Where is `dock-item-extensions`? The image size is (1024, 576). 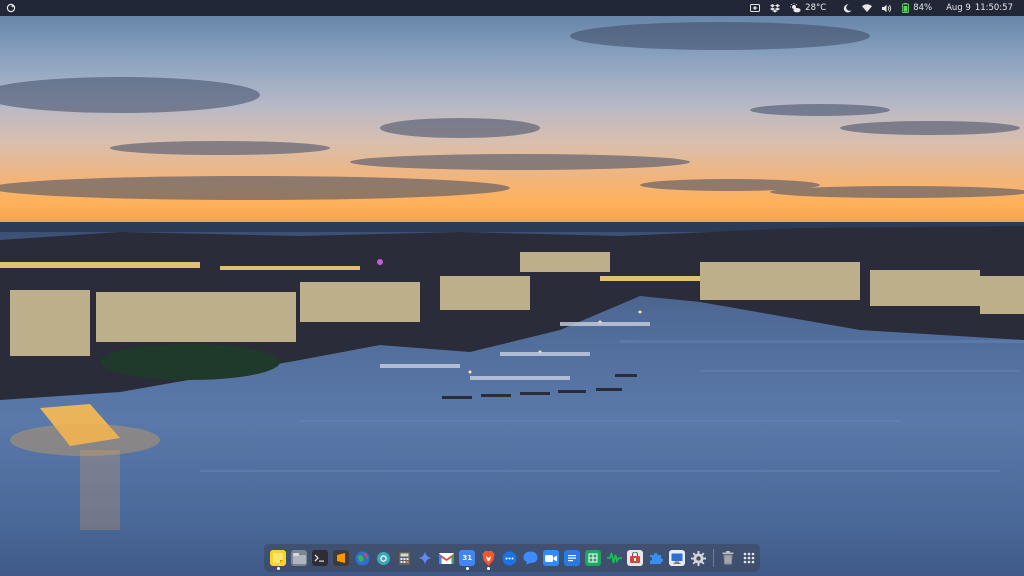 dock-item-extensions is located at coordinates (656, 558).